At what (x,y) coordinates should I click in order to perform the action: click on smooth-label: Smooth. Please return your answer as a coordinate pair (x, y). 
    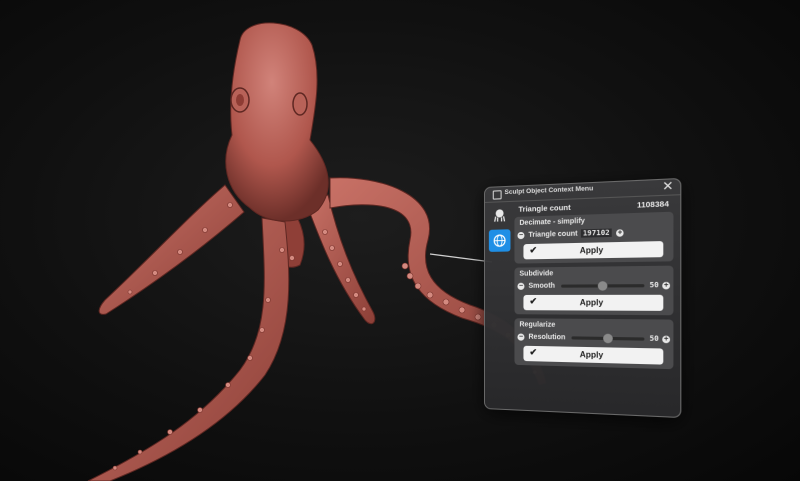
    Looking at the image, I should click on (541, 285).